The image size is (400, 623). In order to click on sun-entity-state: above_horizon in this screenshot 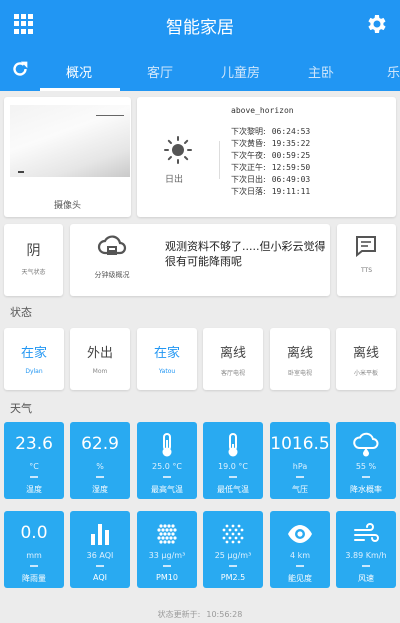, I will do `click(262, 110)`.